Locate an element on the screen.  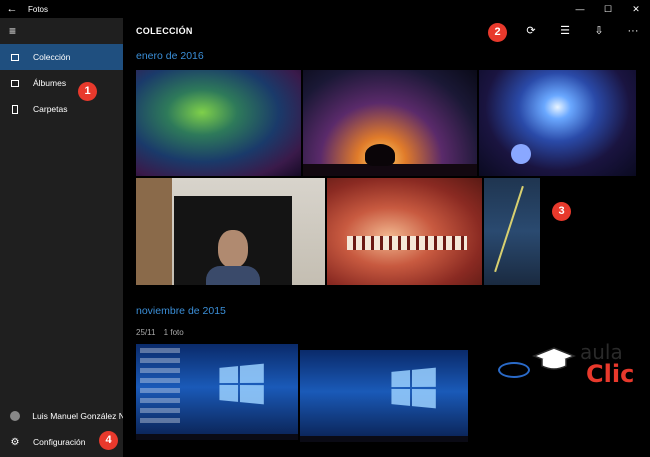
maximize-icon: ☐ is located at coordinates (608, 9).